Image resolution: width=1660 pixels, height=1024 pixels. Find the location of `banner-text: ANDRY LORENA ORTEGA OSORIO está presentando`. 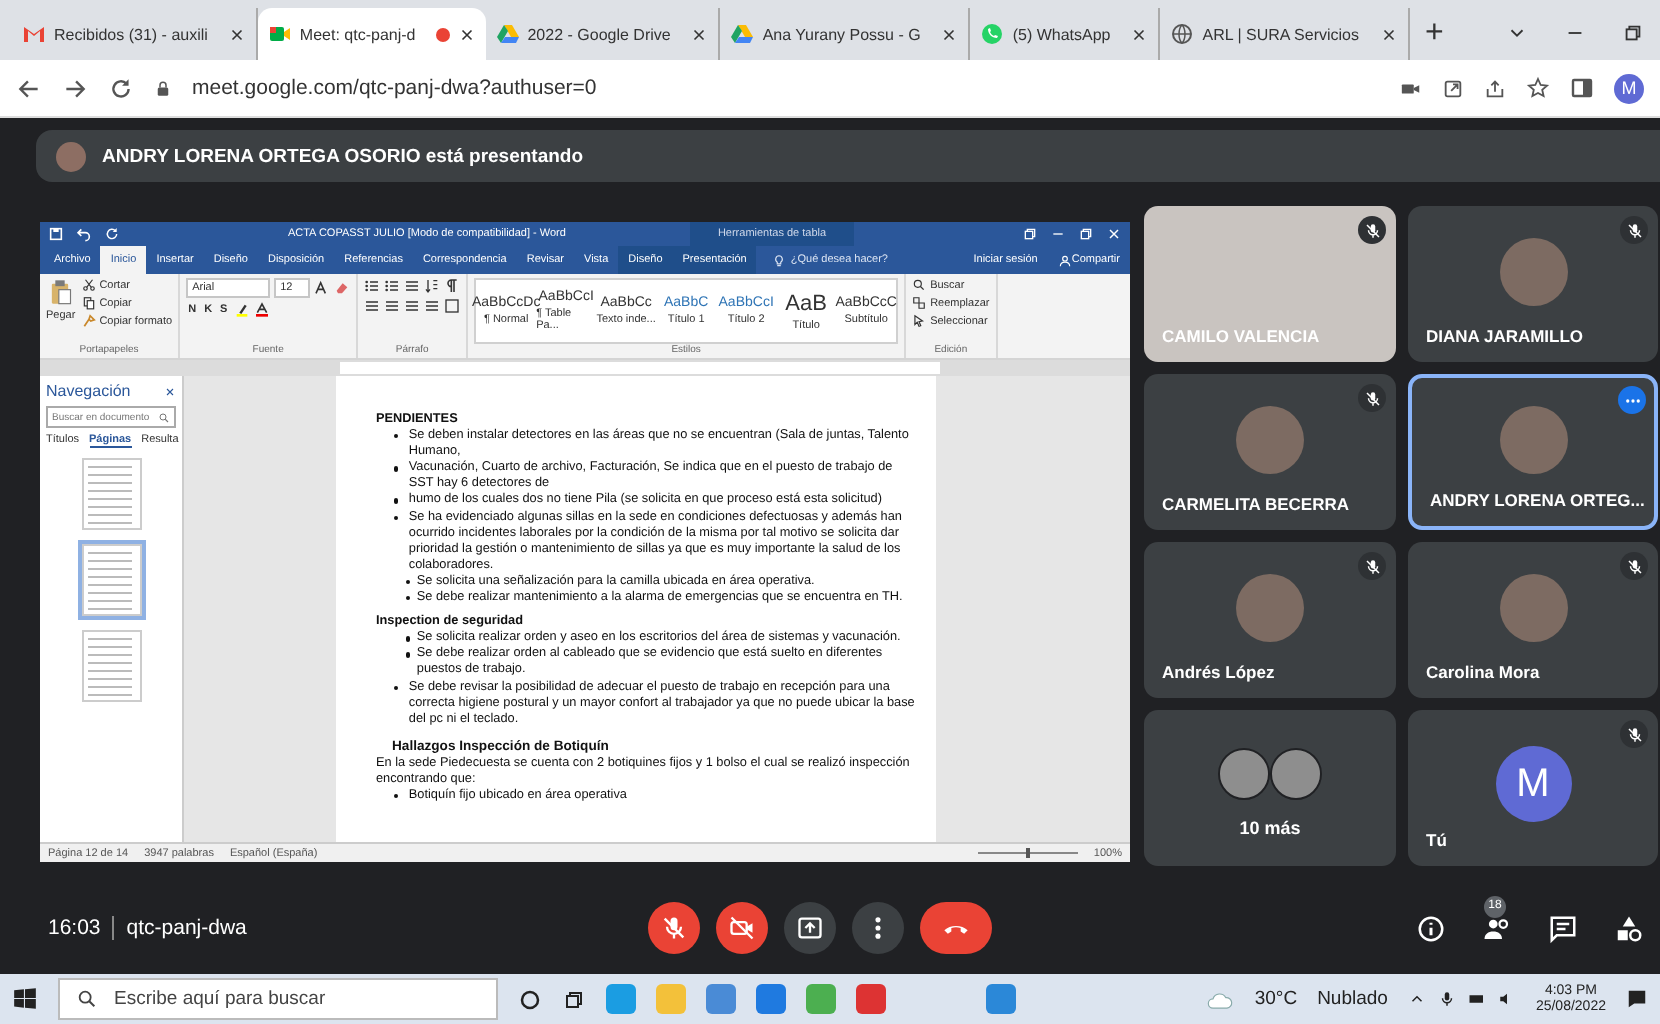

banner-text: ANDRY LORENA ORTEGA OSORIO está presentando is located at coordinates (343, 156).